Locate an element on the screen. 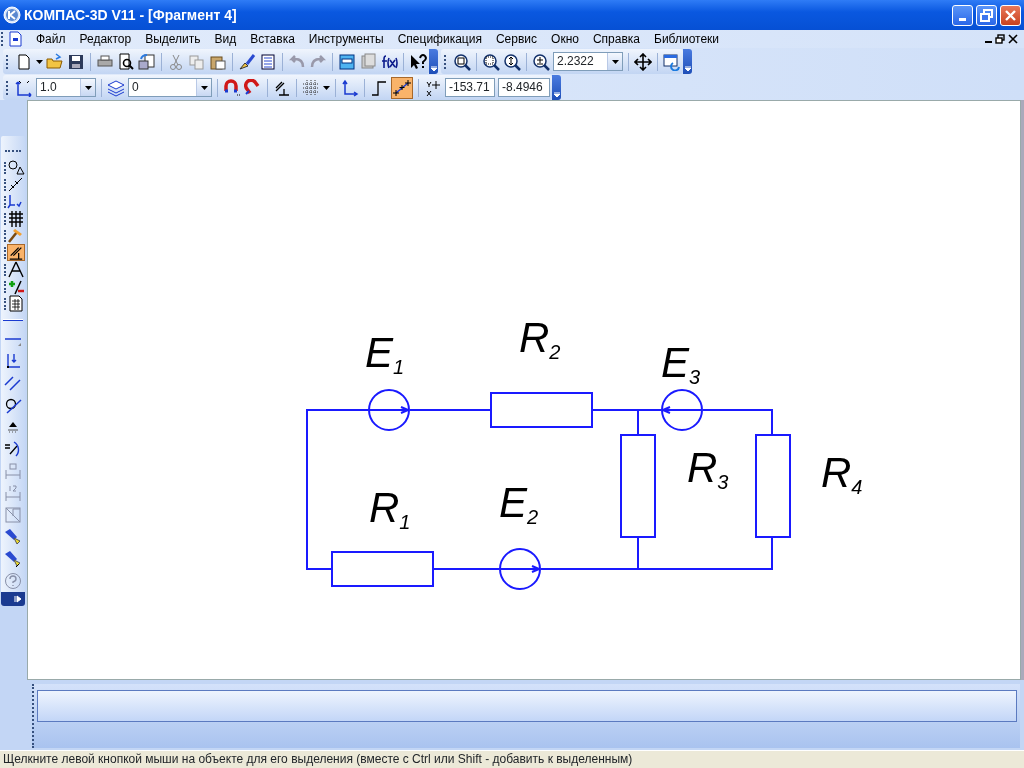 The height and width of the screenshot is (768, 1024). component-label: R$_{1}$ is located at coordinates (390, 508).